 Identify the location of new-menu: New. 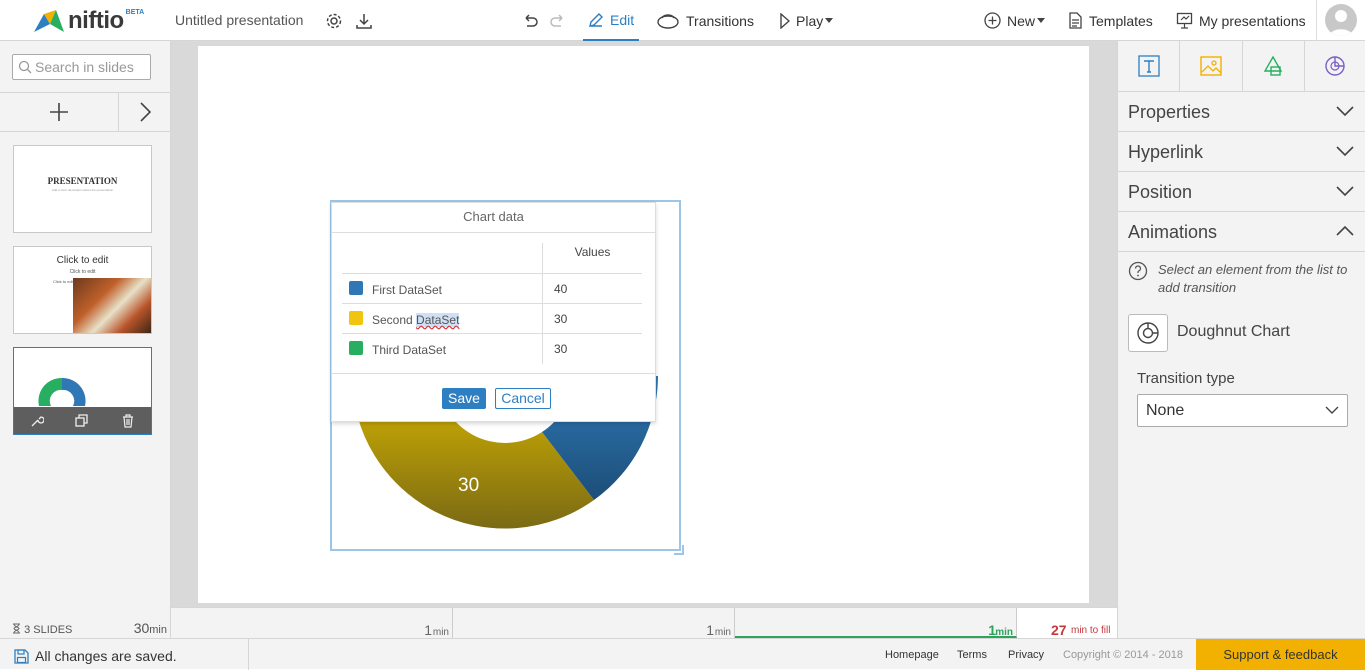
(1015, 20).